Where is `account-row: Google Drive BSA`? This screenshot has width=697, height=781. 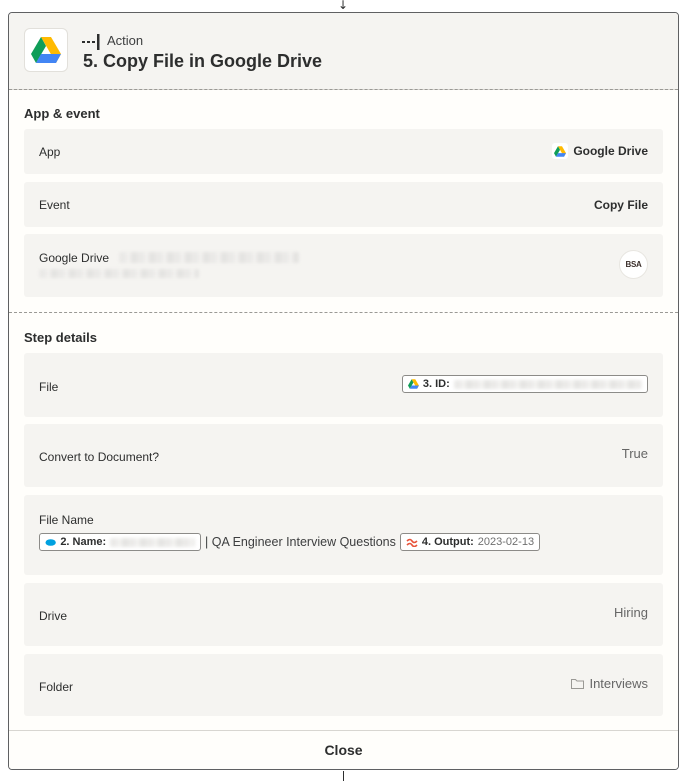
account-row: Google Drive BSA is located at coordinates (343, 265).